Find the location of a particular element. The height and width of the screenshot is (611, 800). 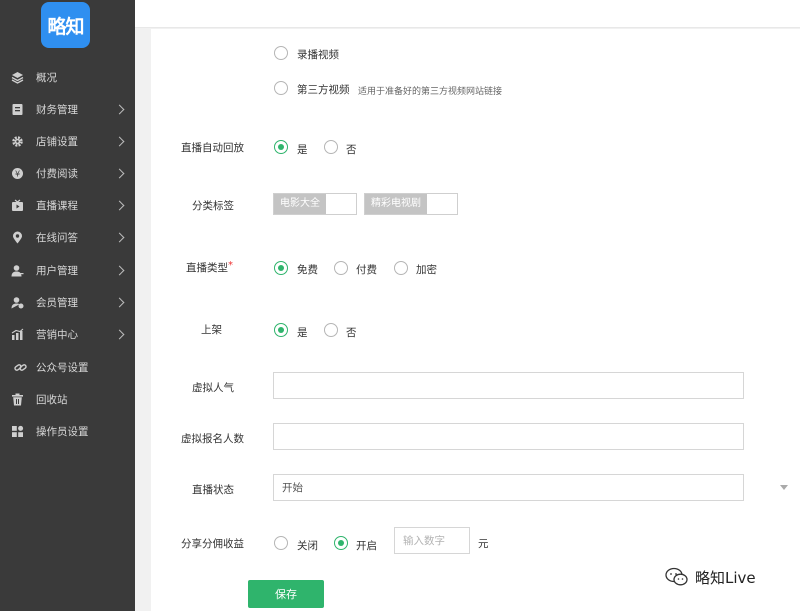

sidebar-item-label: 操作员设置 is located at coordinates (62, 431).